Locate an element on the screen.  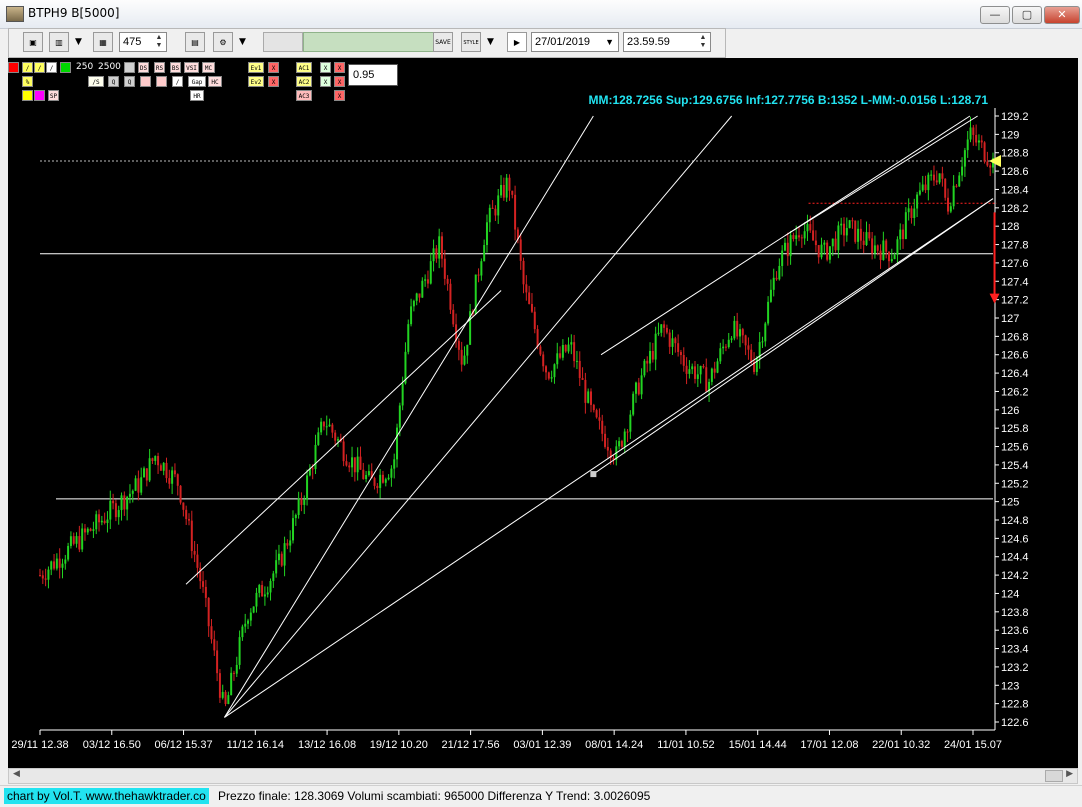
bars-count-input: 475 ▲ ▼ is located at coordinates (143, 42).